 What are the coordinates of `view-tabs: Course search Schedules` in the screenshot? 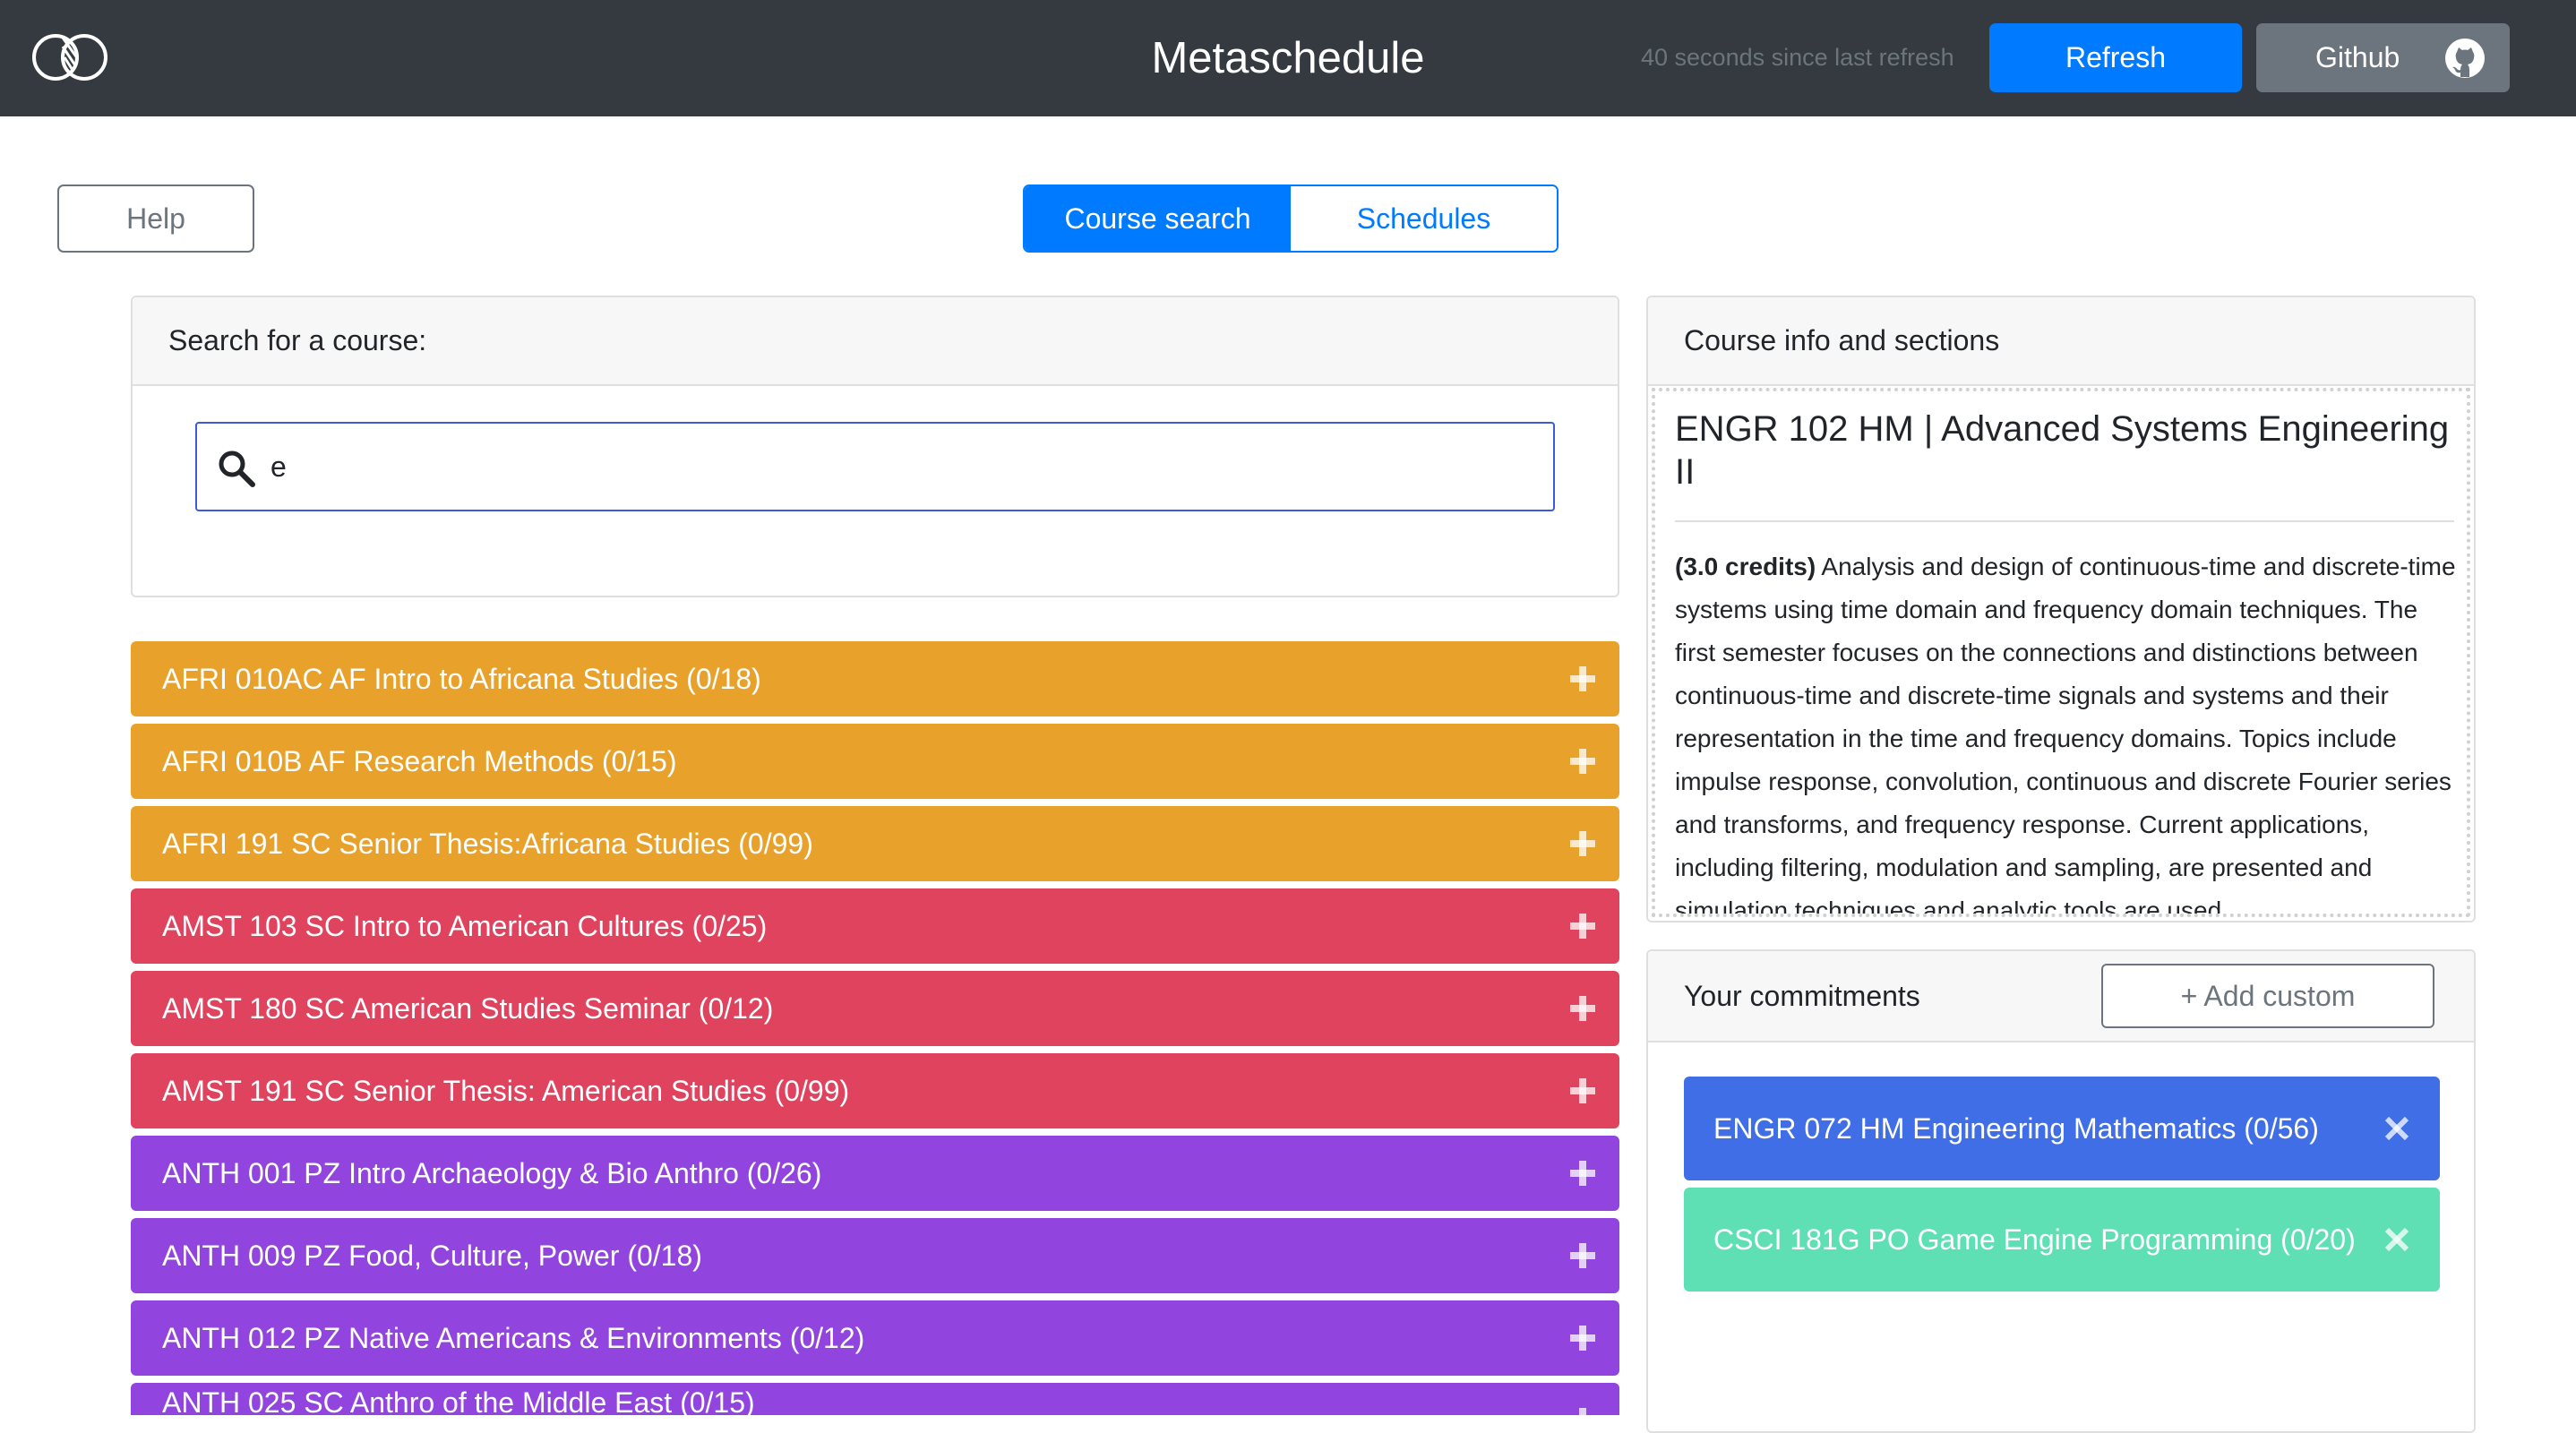 It's located at (1290, 218).